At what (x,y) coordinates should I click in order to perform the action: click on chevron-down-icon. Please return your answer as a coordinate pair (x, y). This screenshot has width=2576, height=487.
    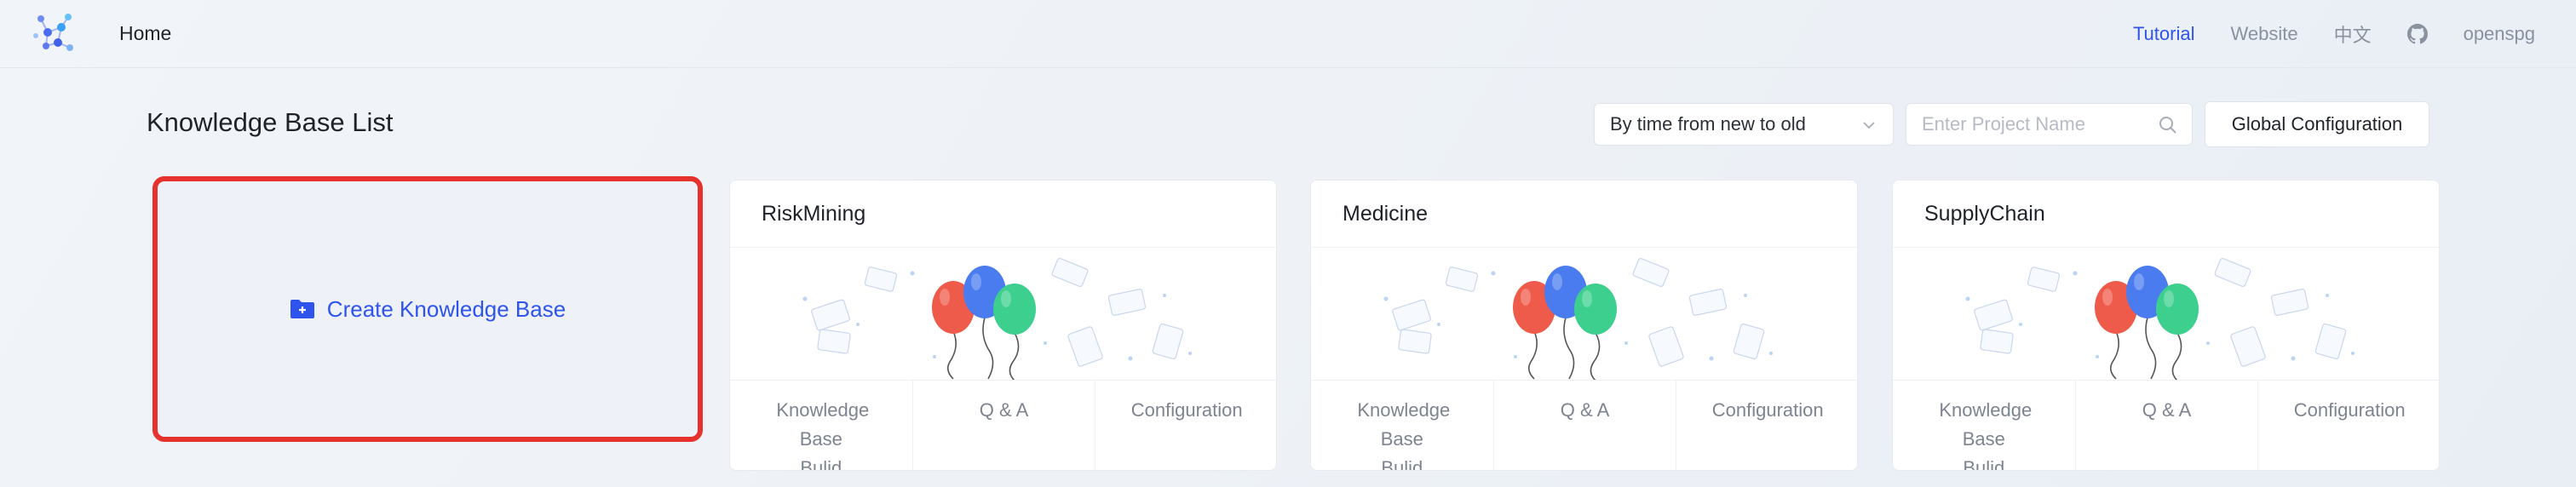
    Looking at the image, I should click on (1869, 125).